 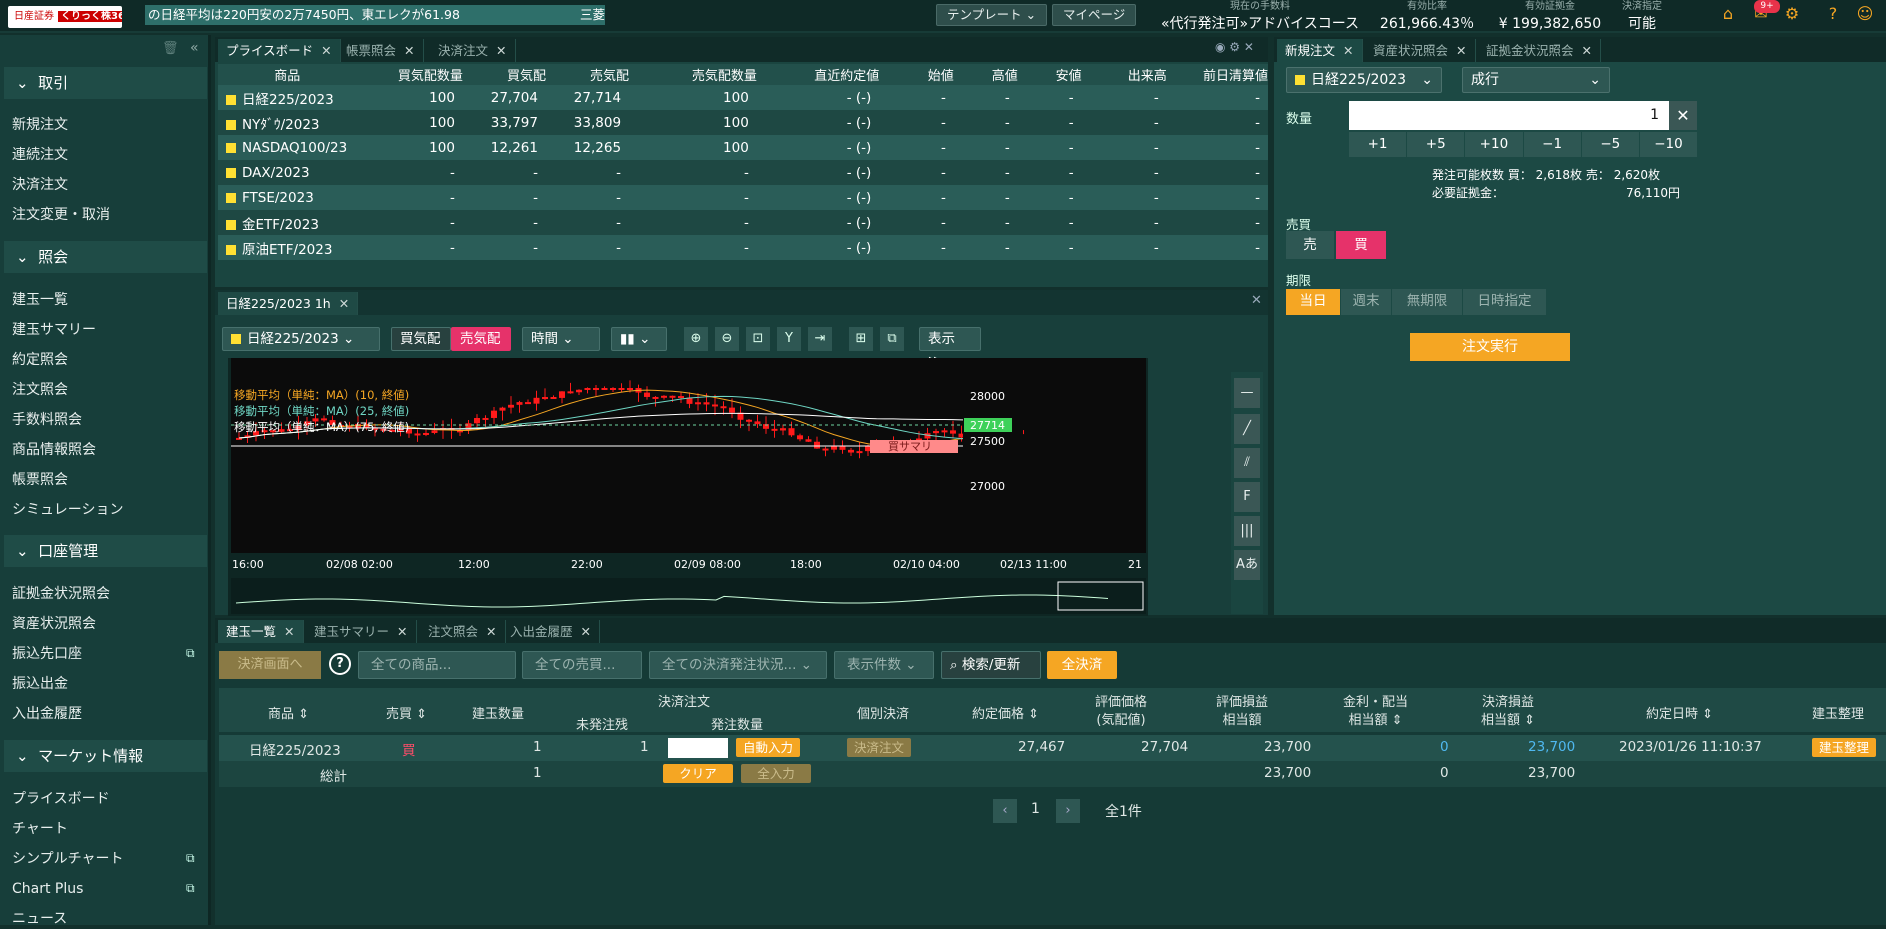 What do you see at coordinates (481, 339) in the screenshot?
I see `ask-toggle: 売気配` at bounding box center [481, 339].